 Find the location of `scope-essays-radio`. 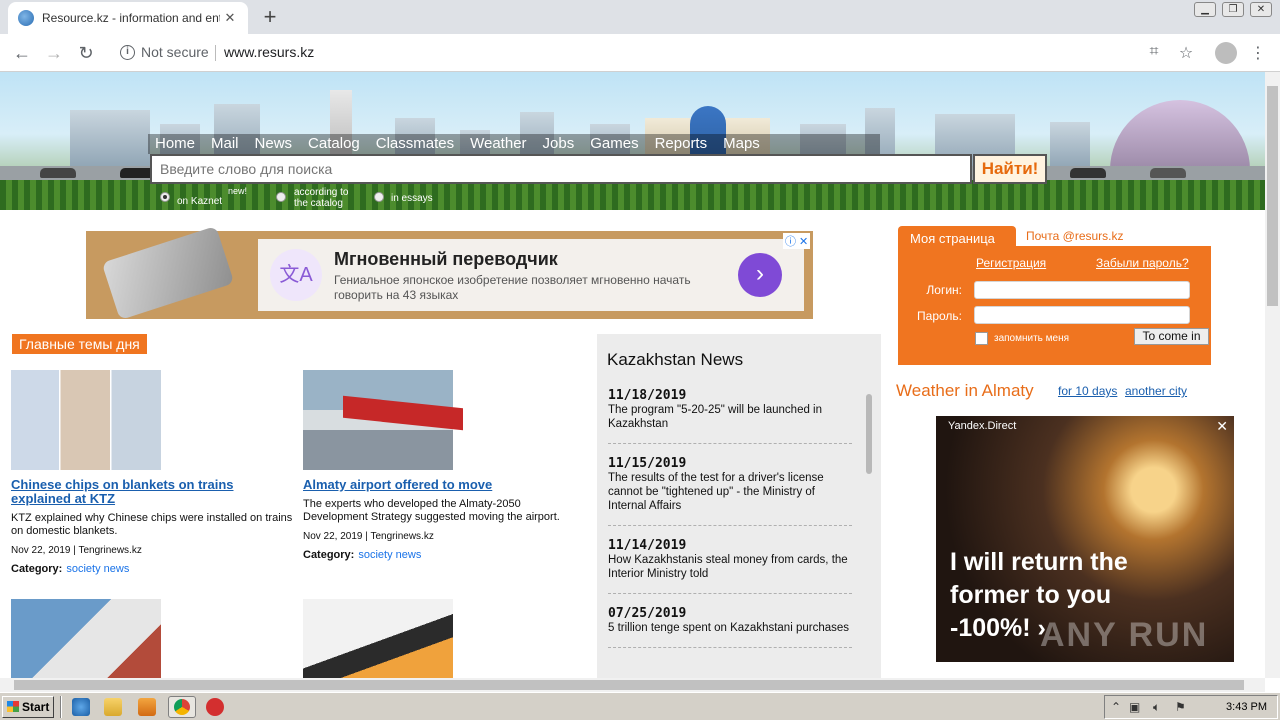

scope-essays-radio is located at coordinates (379, 197).